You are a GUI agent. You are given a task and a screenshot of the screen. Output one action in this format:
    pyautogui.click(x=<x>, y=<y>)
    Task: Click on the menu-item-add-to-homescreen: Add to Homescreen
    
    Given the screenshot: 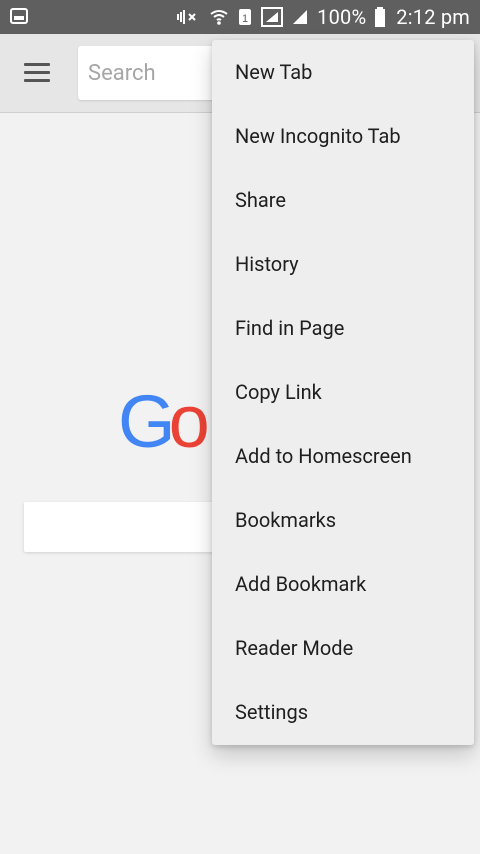 What is the action you would take?
    pyautogui.click(x=343, y=456)
    